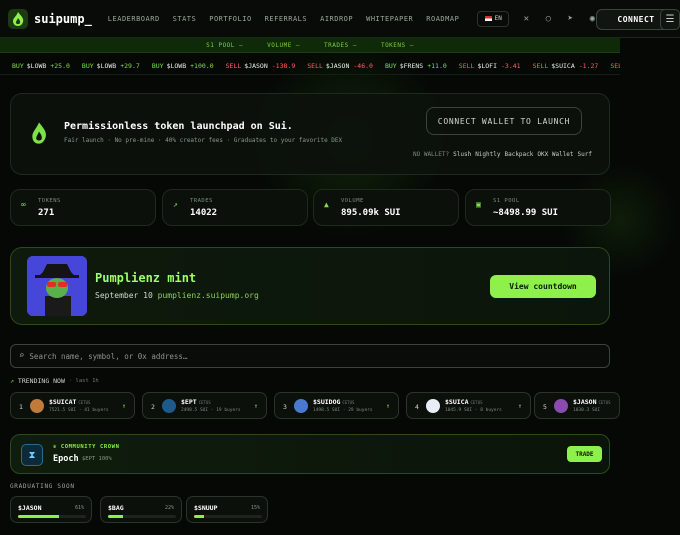  I want to click on trending-card: 2 $EPT CETUS 2498.5 SUI · 19 buyers ↑, so click(204, 405).